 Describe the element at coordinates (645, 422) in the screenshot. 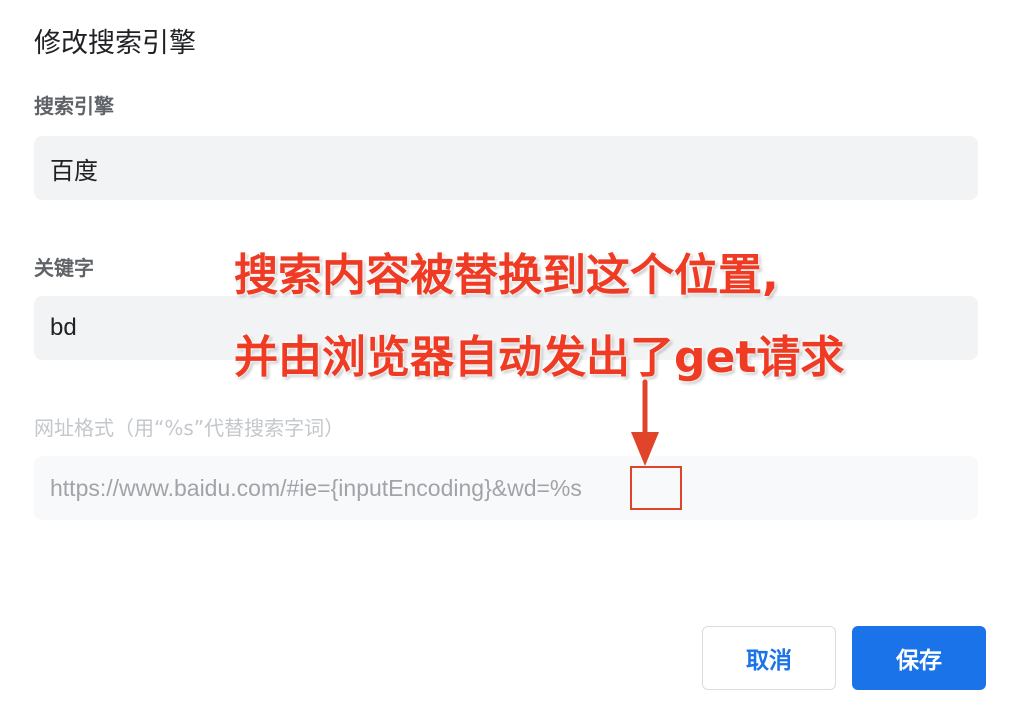

I see `annotation-arrow-icon` at that location.